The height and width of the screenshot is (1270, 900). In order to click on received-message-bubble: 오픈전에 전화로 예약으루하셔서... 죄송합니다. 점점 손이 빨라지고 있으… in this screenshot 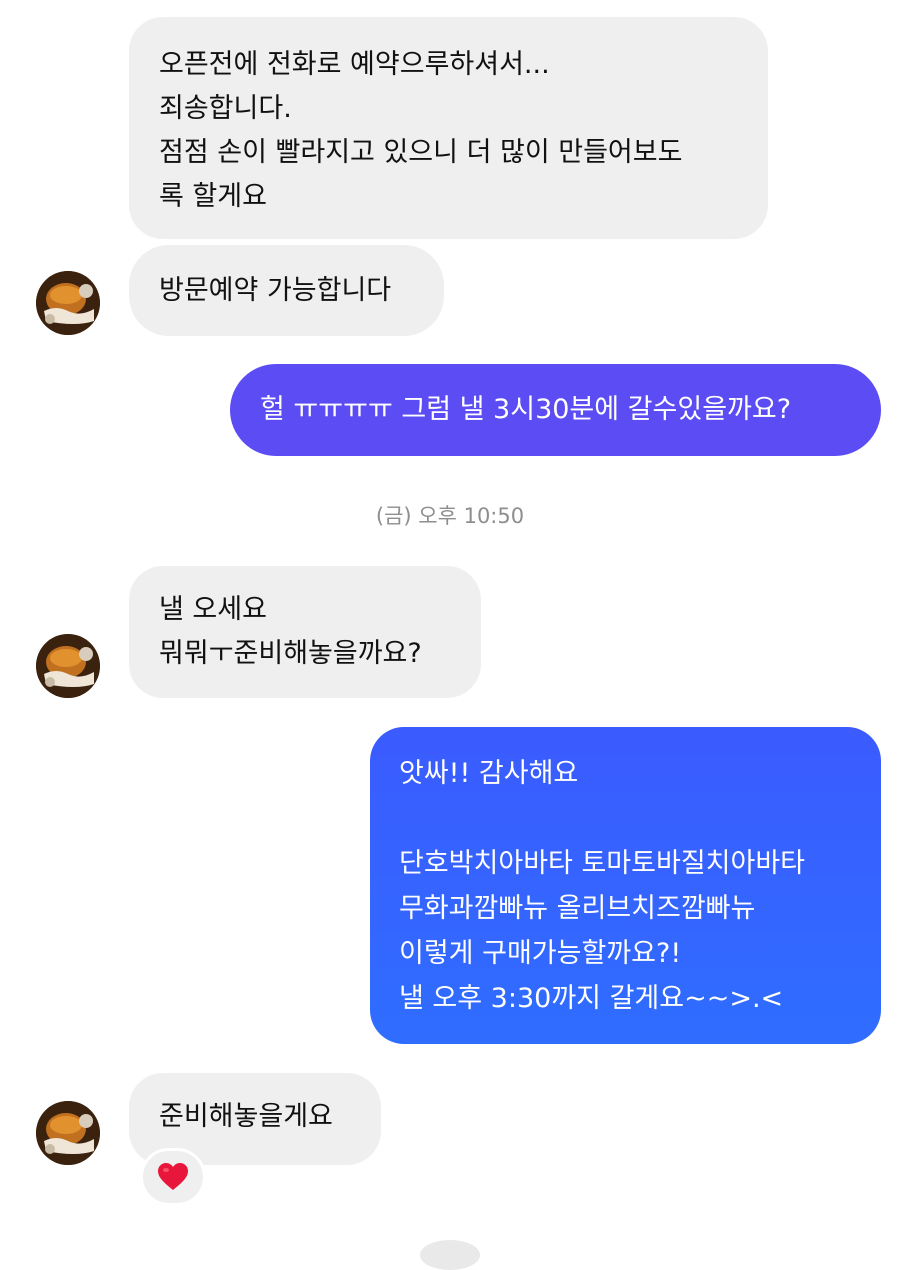, I will do `click(448, 128)`.